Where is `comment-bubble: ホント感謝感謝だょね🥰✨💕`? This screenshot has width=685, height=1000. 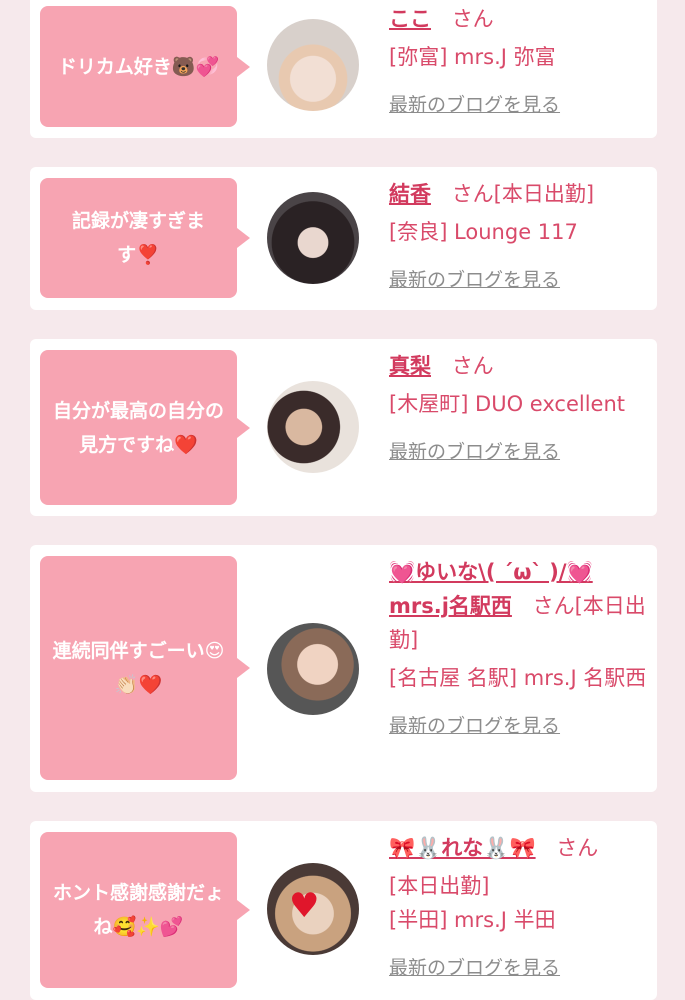
comment-bubble: ホント感謝感謝だょね🥰✨💕 is located at coordinates (145, 910).